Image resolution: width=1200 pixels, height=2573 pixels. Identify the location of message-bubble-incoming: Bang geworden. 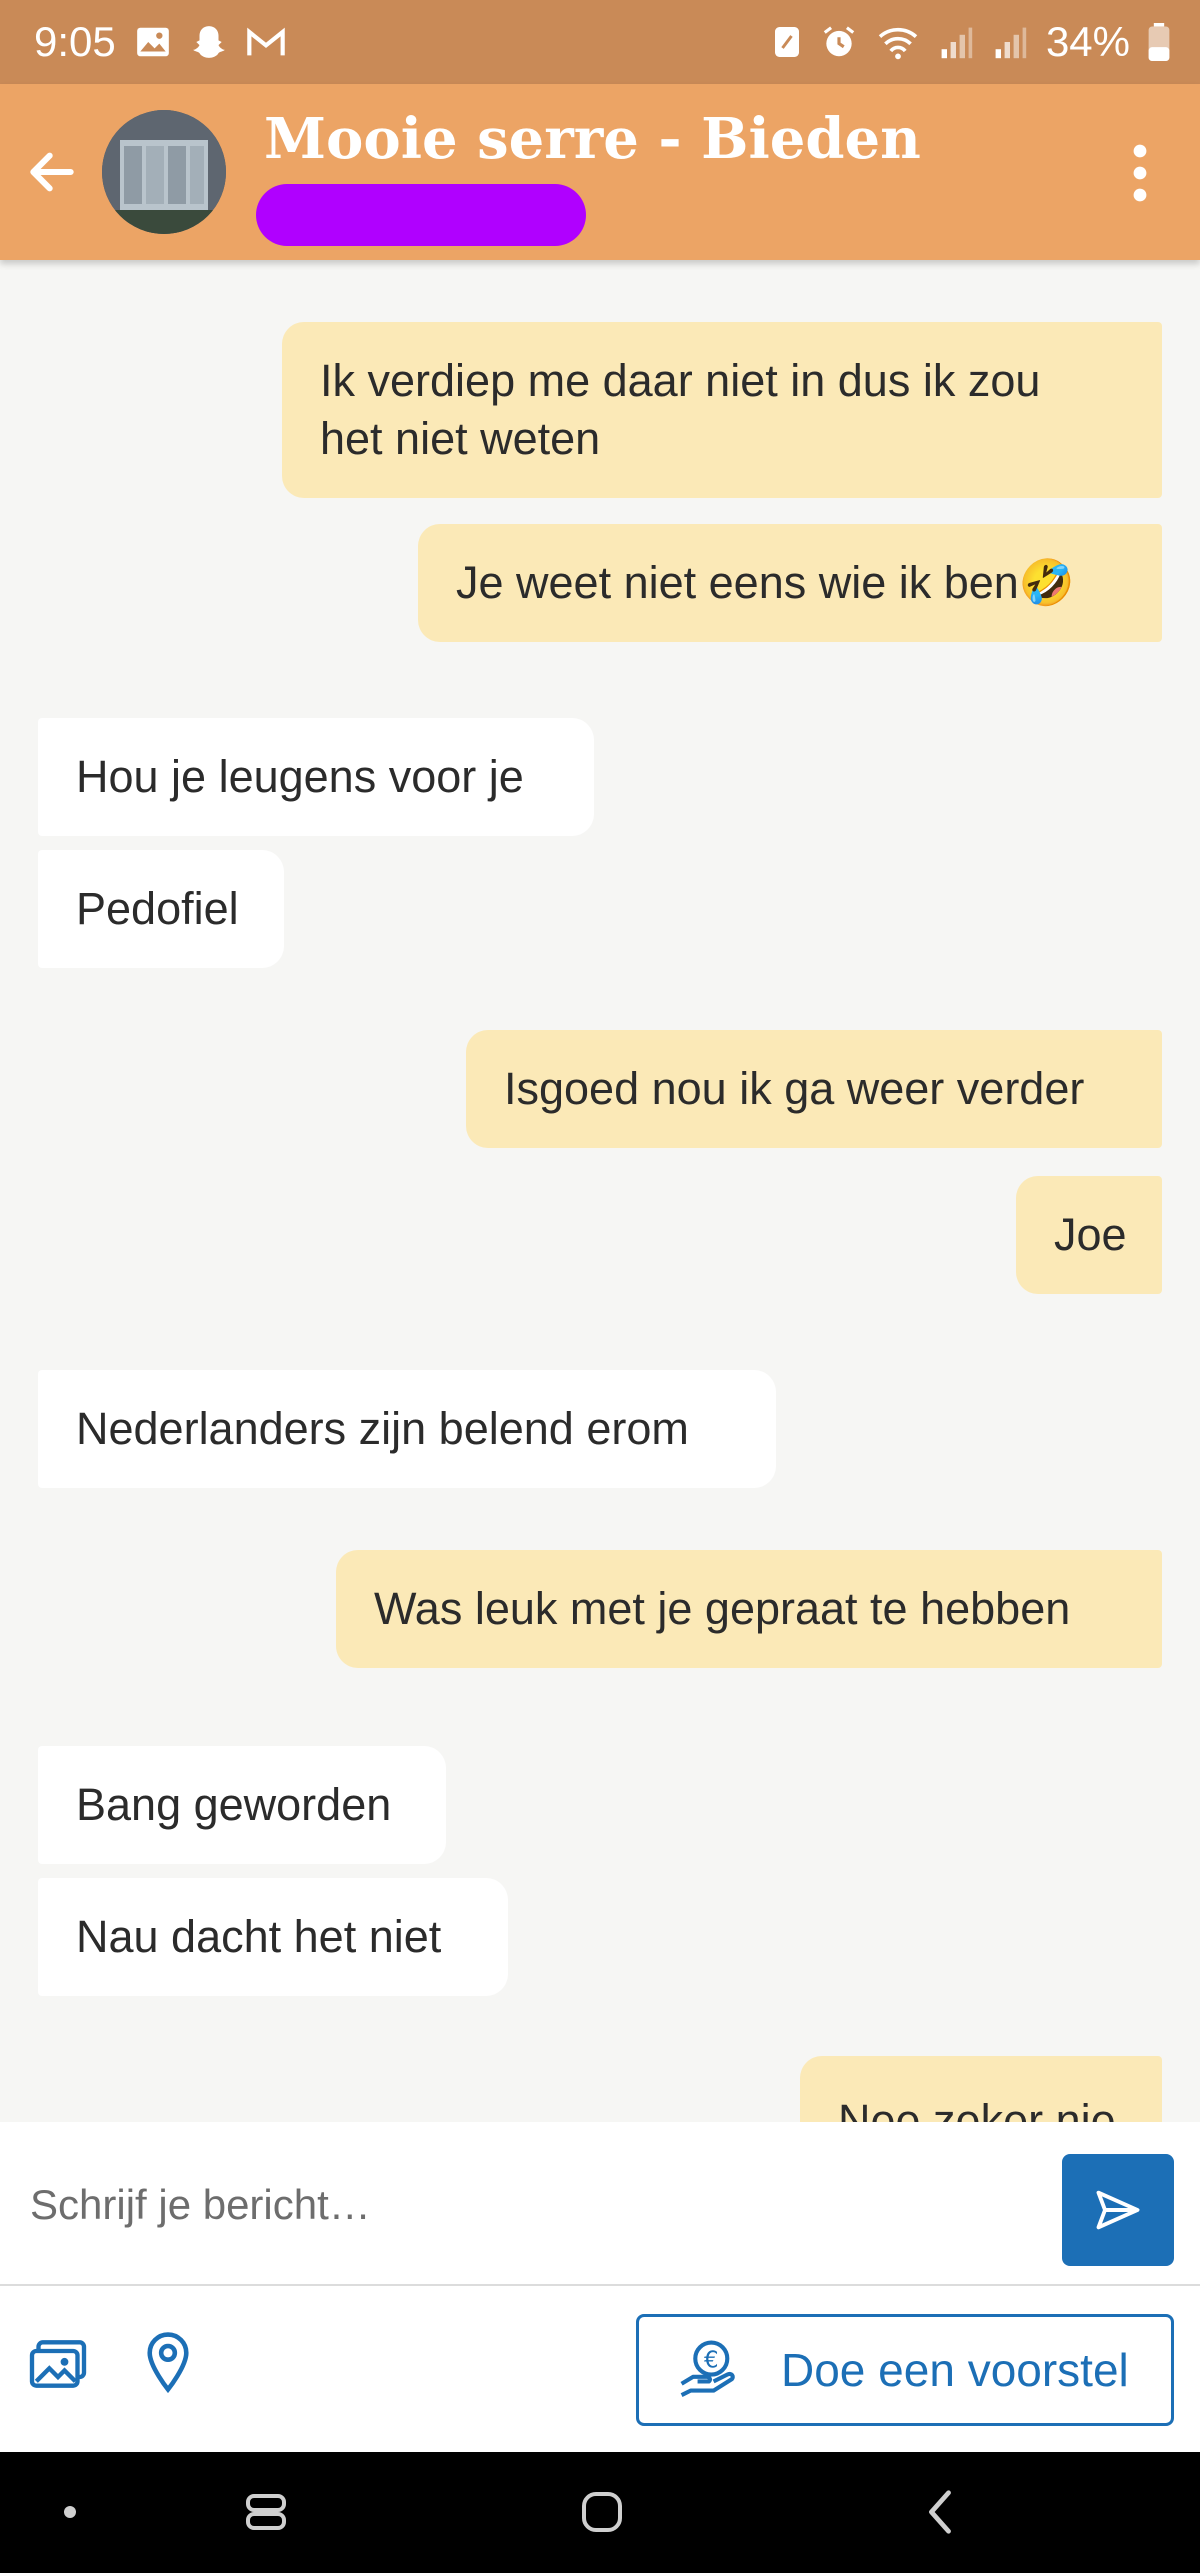
(242, 1805).